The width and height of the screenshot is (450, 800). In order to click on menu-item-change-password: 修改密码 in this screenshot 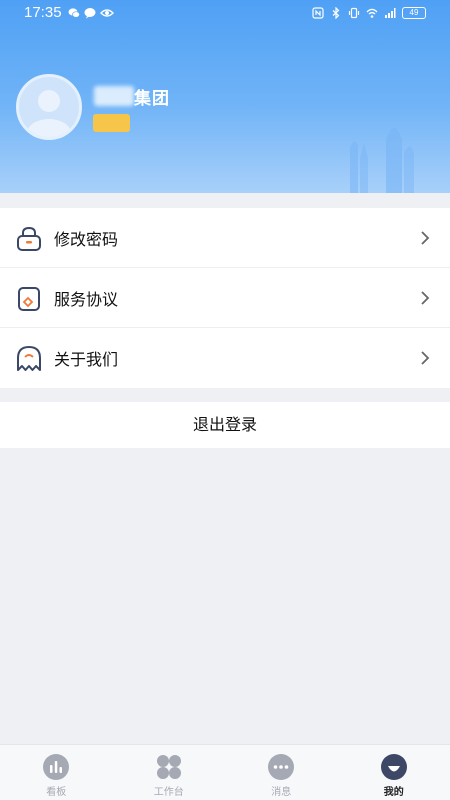, I will do `click(225, 238)`.